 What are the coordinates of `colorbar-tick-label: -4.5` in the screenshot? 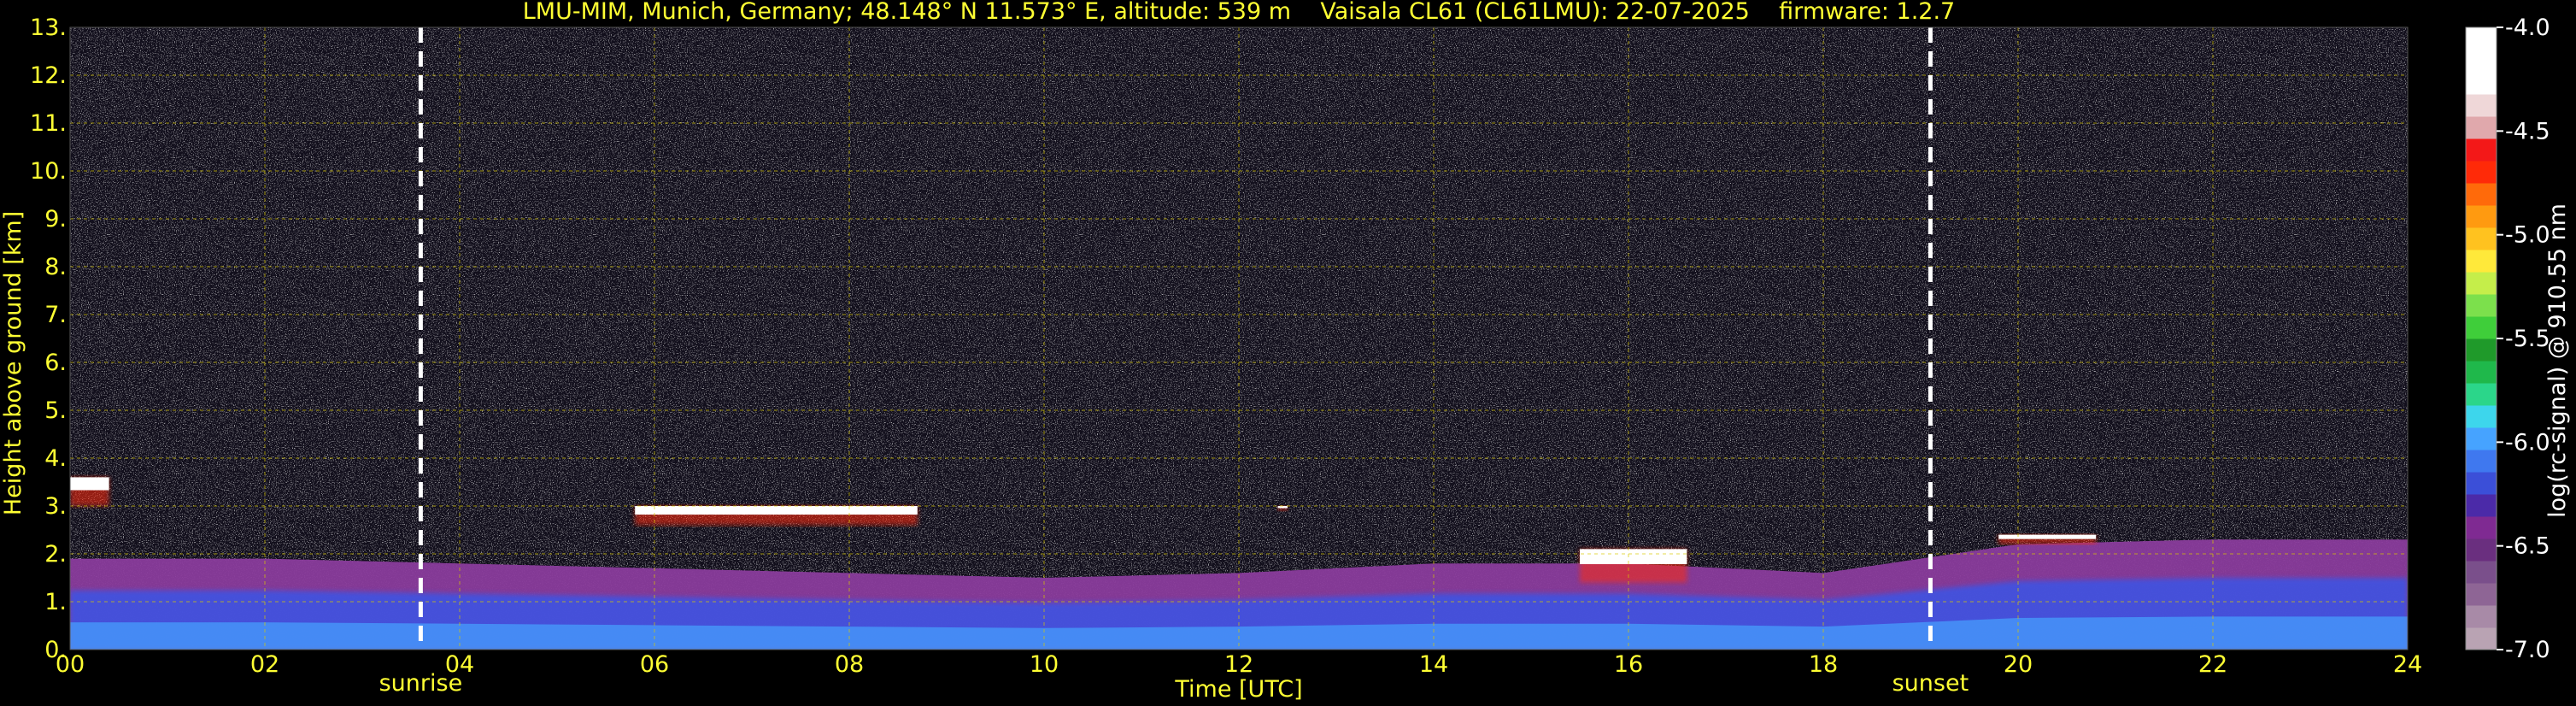 It's located at (2527, 131).